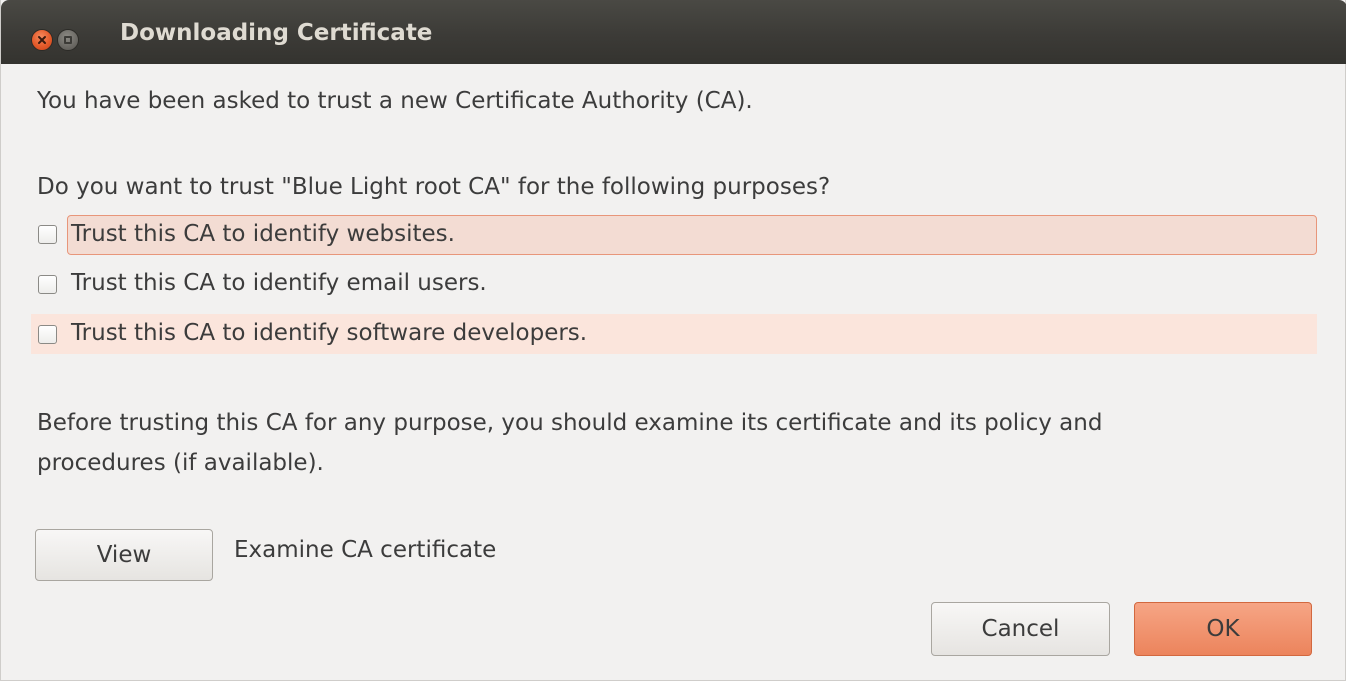  I want to click on window-title: Downloading Certificate, so click(276, 33).